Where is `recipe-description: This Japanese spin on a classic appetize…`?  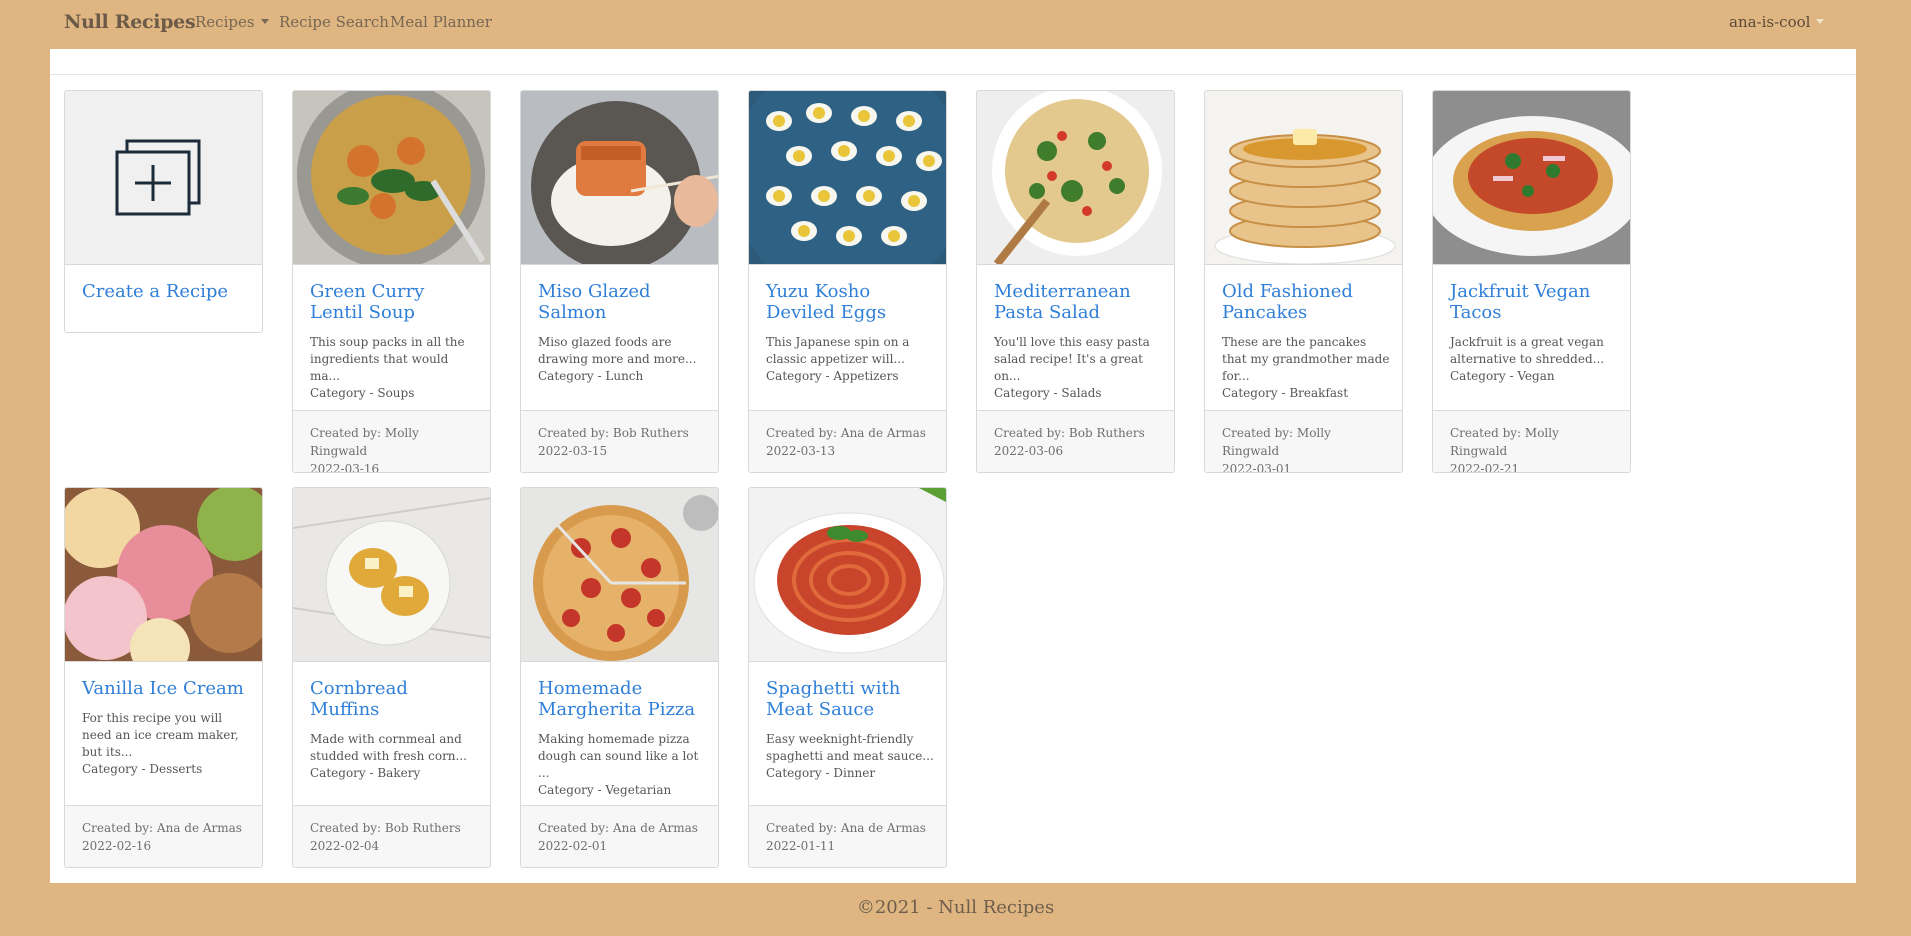 recipe-description: This Japanese spin on a classic appetize… is located at coordinates (838, 350).